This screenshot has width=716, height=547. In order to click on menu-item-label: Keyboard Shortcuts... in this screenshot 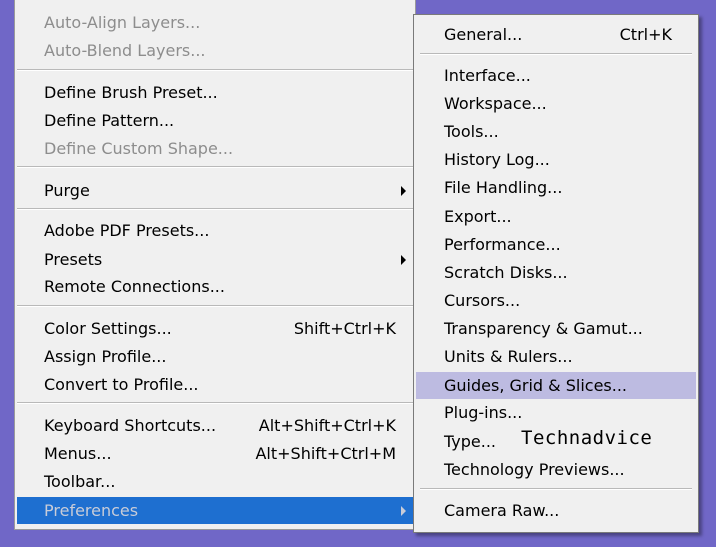, I will do `click(130, 425)`.